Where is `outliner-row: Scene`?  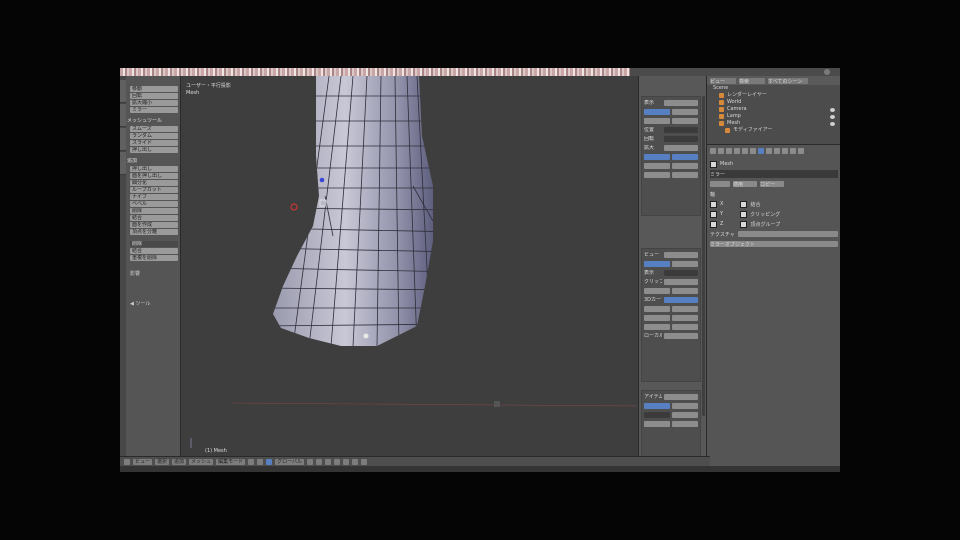
outliner-row: Scene is located at coordinates (776, 88).